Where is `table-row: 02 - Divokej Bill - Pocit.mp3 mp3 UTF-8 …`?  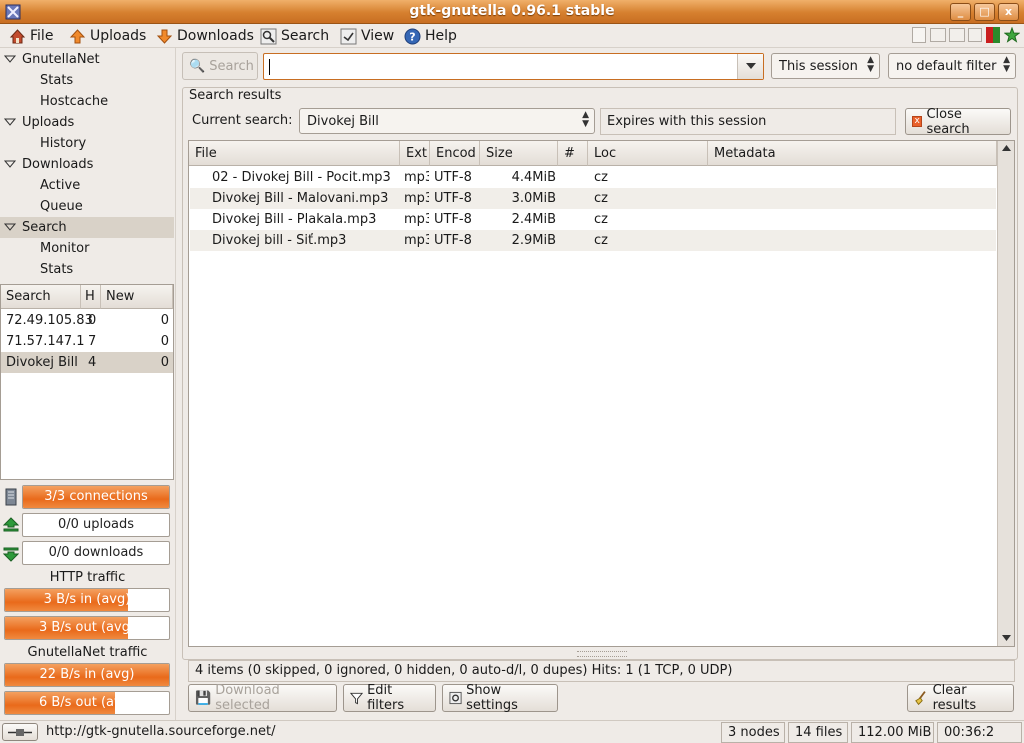
table-row: 02 - Divokej Bill - Pocit.mp3 mp3 UTF-8 … is located at coordinates (593, 177).